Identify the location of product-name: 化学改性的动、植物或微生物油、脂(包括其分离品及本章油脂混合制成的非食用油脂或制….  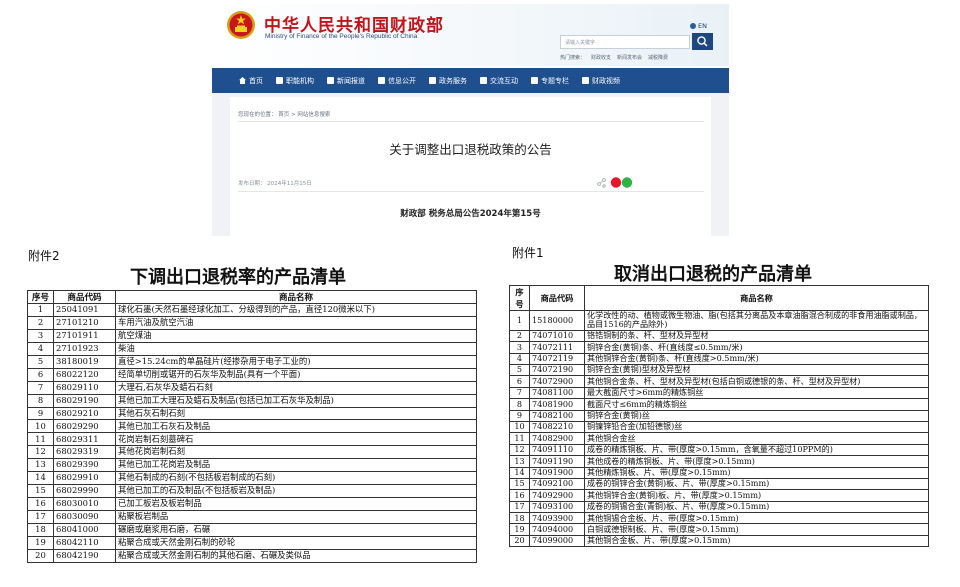
(756, 320).